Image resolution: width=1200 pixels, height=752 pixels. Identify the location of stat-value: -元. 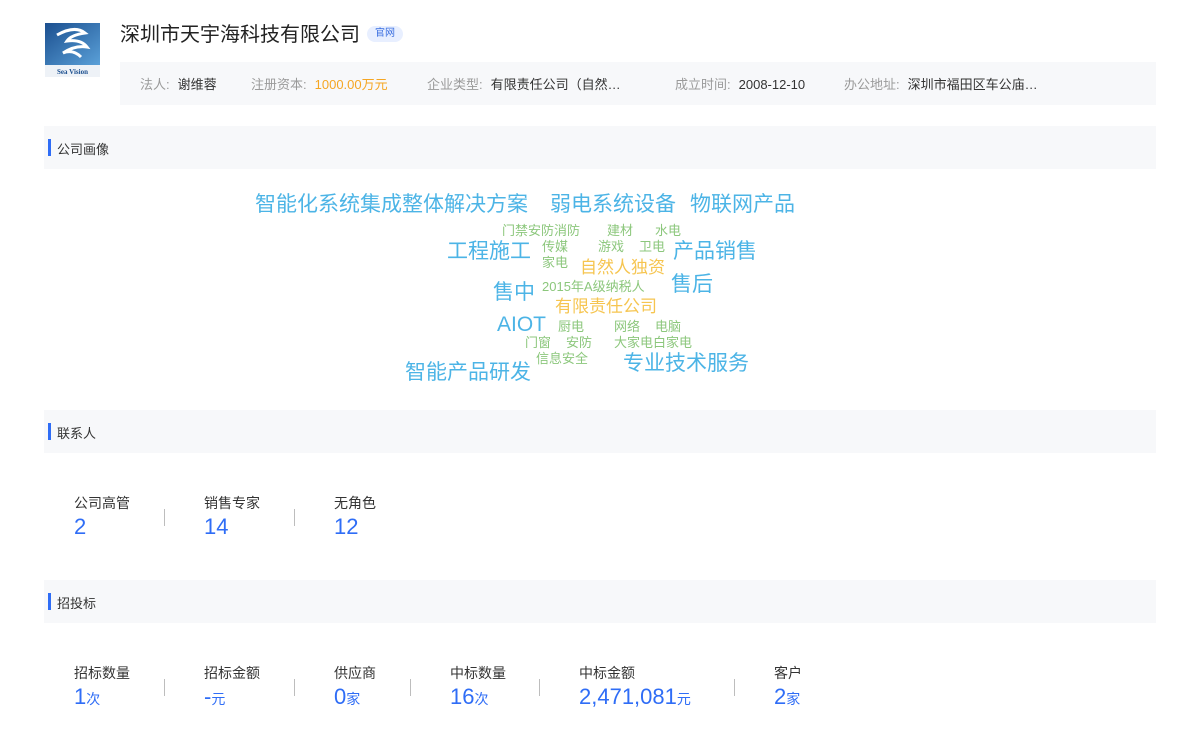
(215, 696).